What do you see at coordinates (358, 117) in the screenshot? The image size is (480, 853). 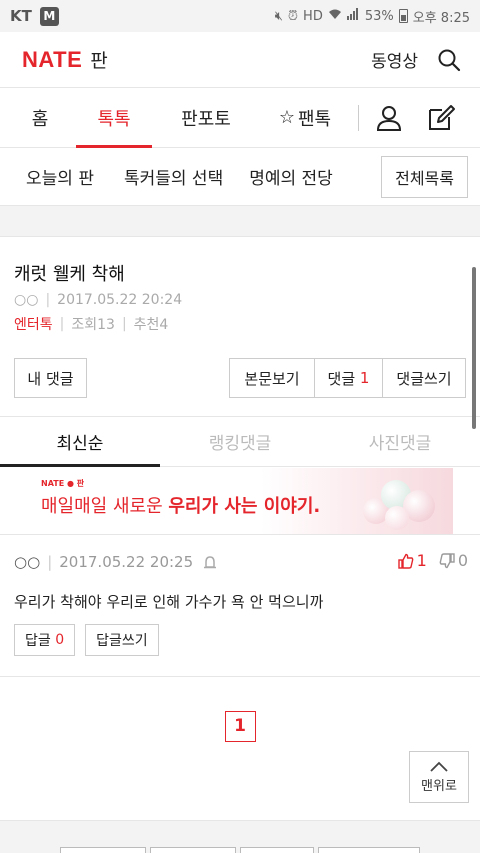 I see `nav-divider` at bounding box center [358, 117].